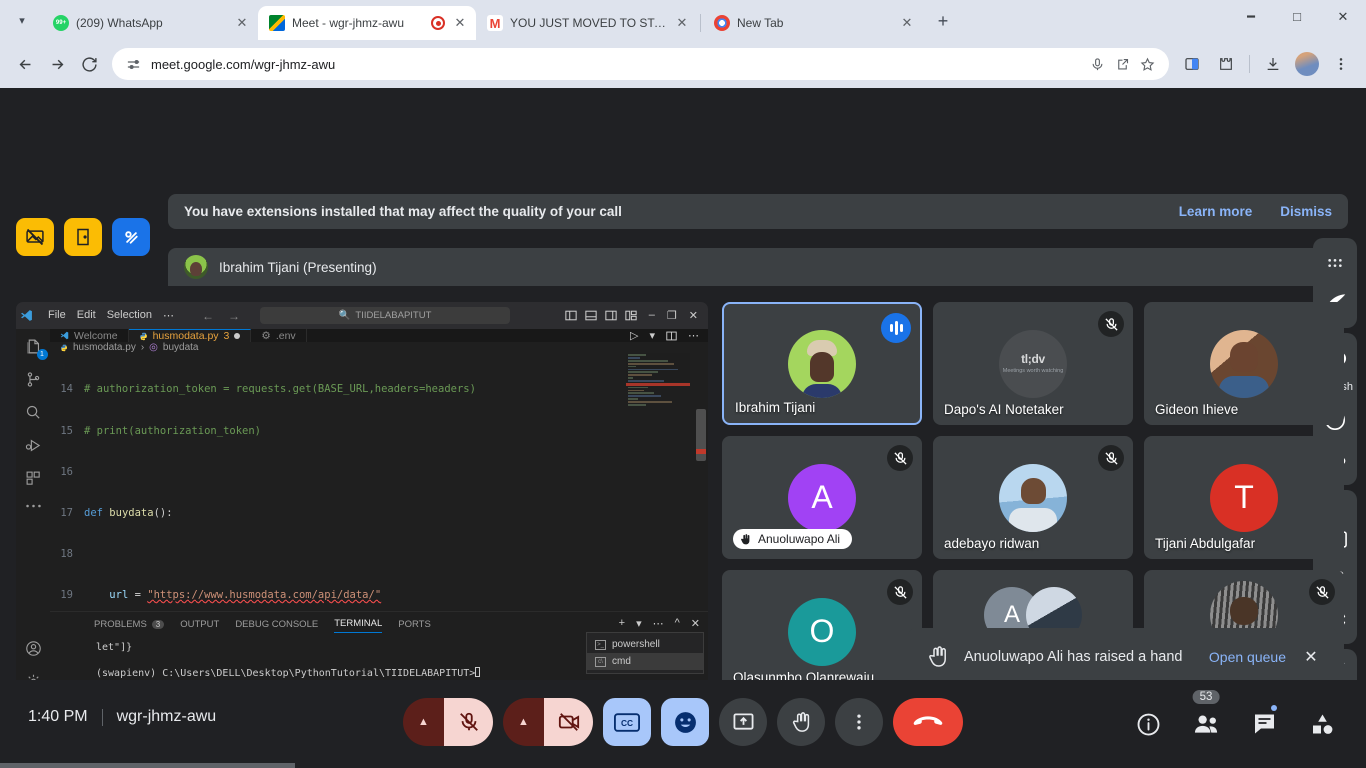  Describe the element at coordinates (150, 23) in the screenshot. I see `browser-tab-whatsapp: (209) WhatsApp ✕` at that location.